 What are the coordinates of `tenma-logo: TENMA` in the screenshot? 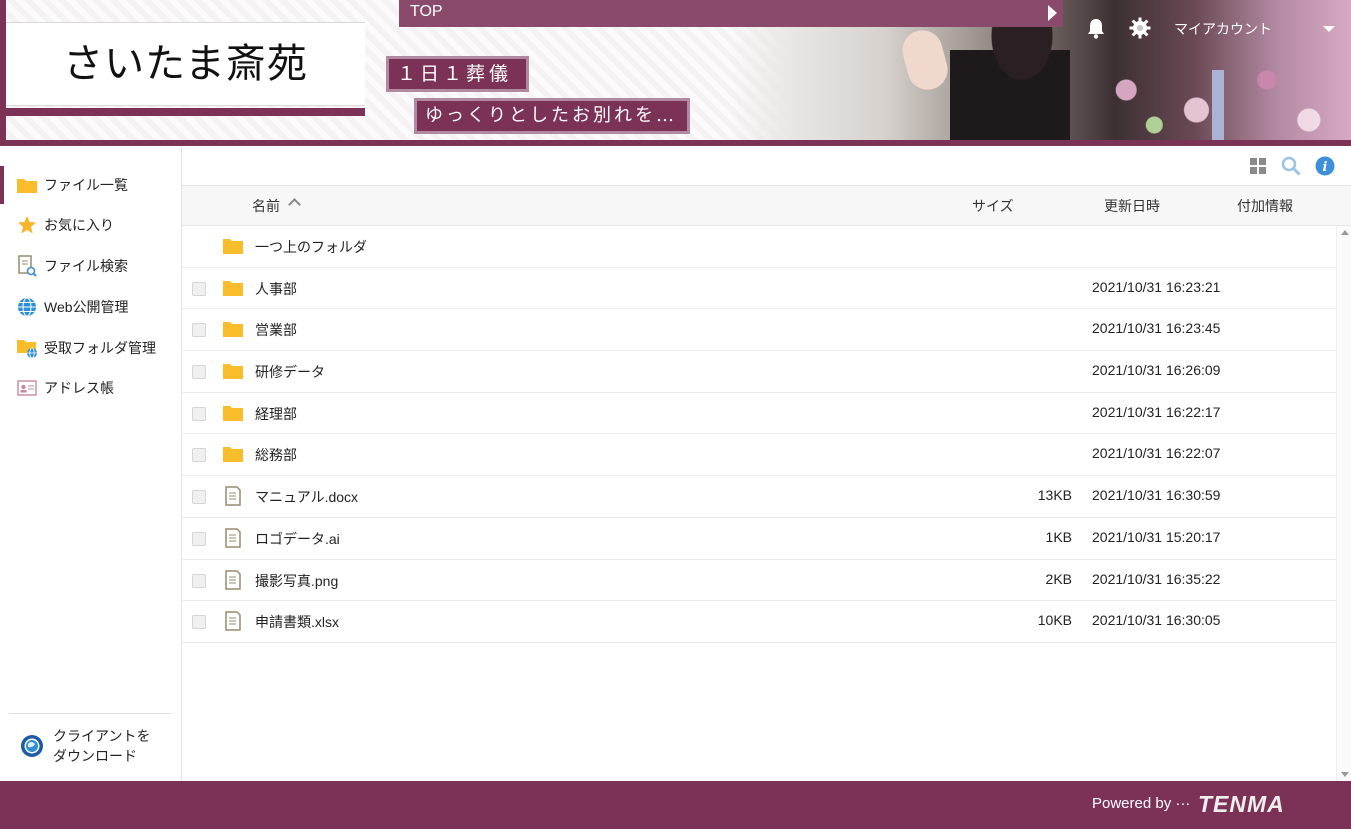 It's located at (1241, 804).